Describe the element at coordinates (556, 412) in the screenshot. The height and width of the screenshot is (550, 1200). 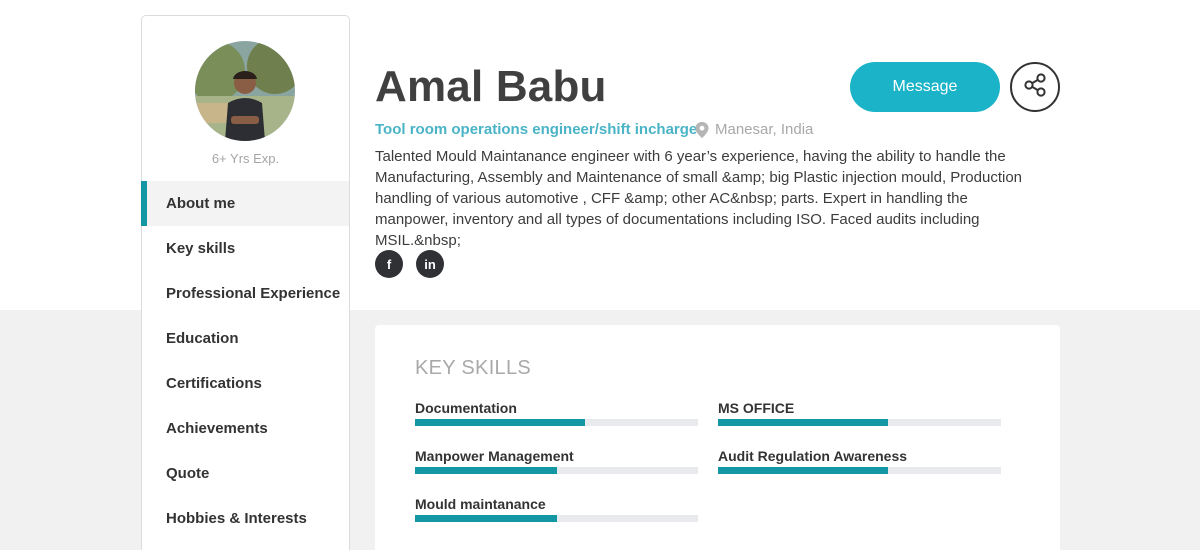
I see `skill-item: Documentation` at that location.